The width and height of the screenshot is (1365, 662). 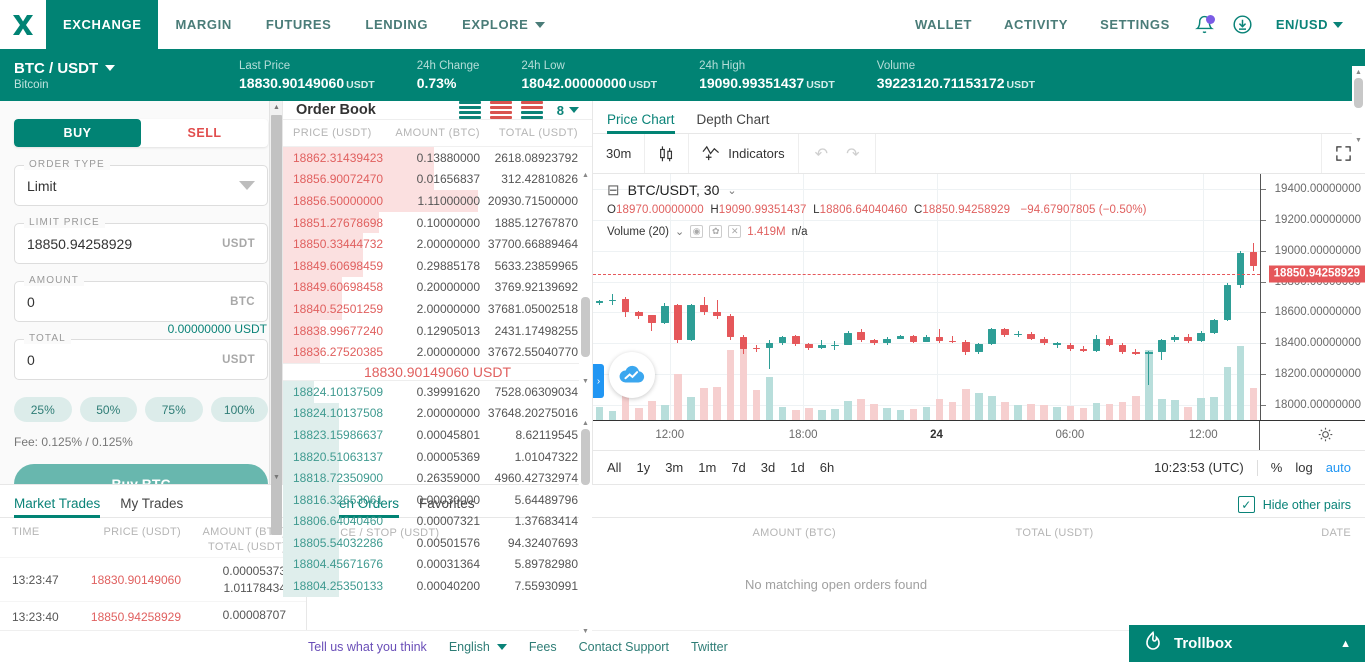 I want to click on drawing-panel-toggle: ›, so click(x=598, y=381).